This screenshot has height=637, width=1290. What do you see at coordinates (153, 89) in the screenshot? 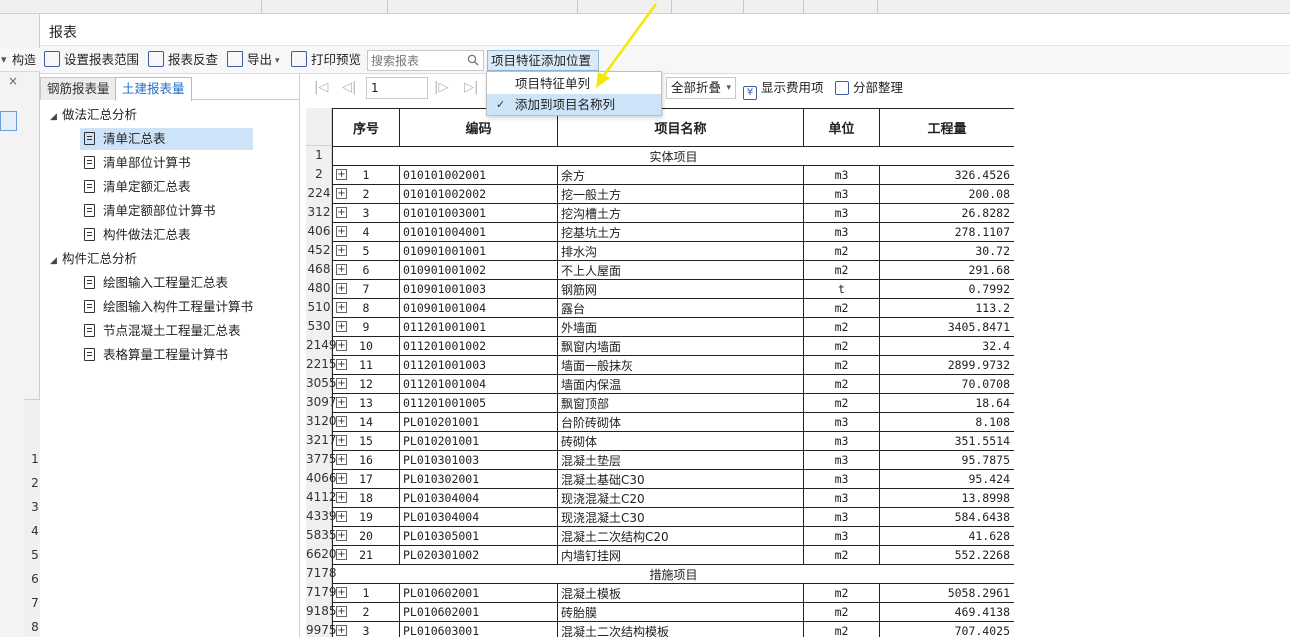
I see `tab-civil-report: 土建报表量` at bounding box center [153, 89].